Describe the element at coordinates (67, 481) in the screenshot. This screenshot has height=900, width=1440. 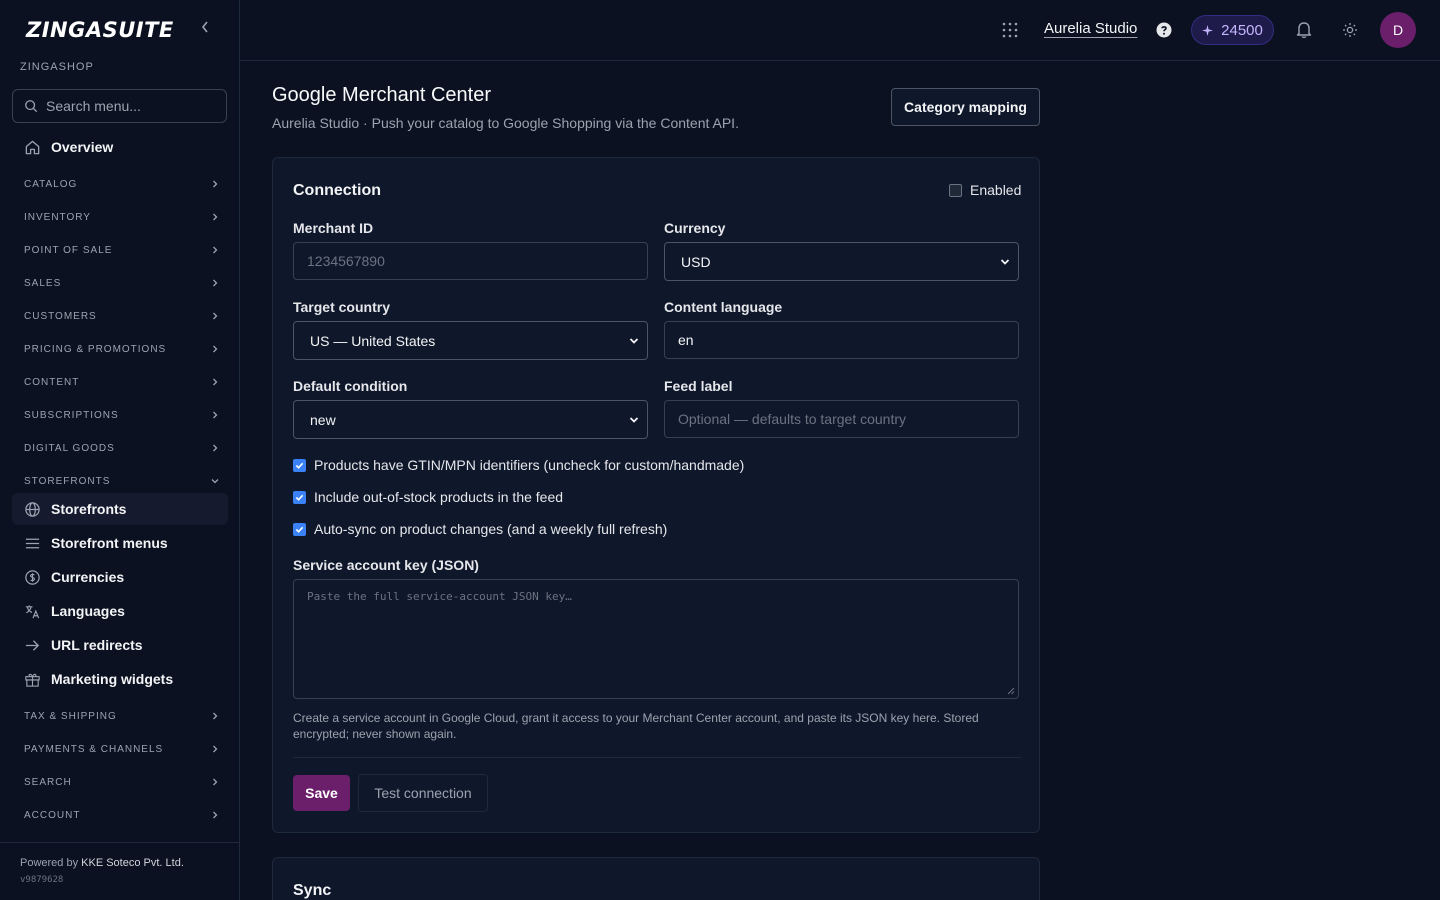
I see `section-storefronts-label: STOREFRONTS` at that location.